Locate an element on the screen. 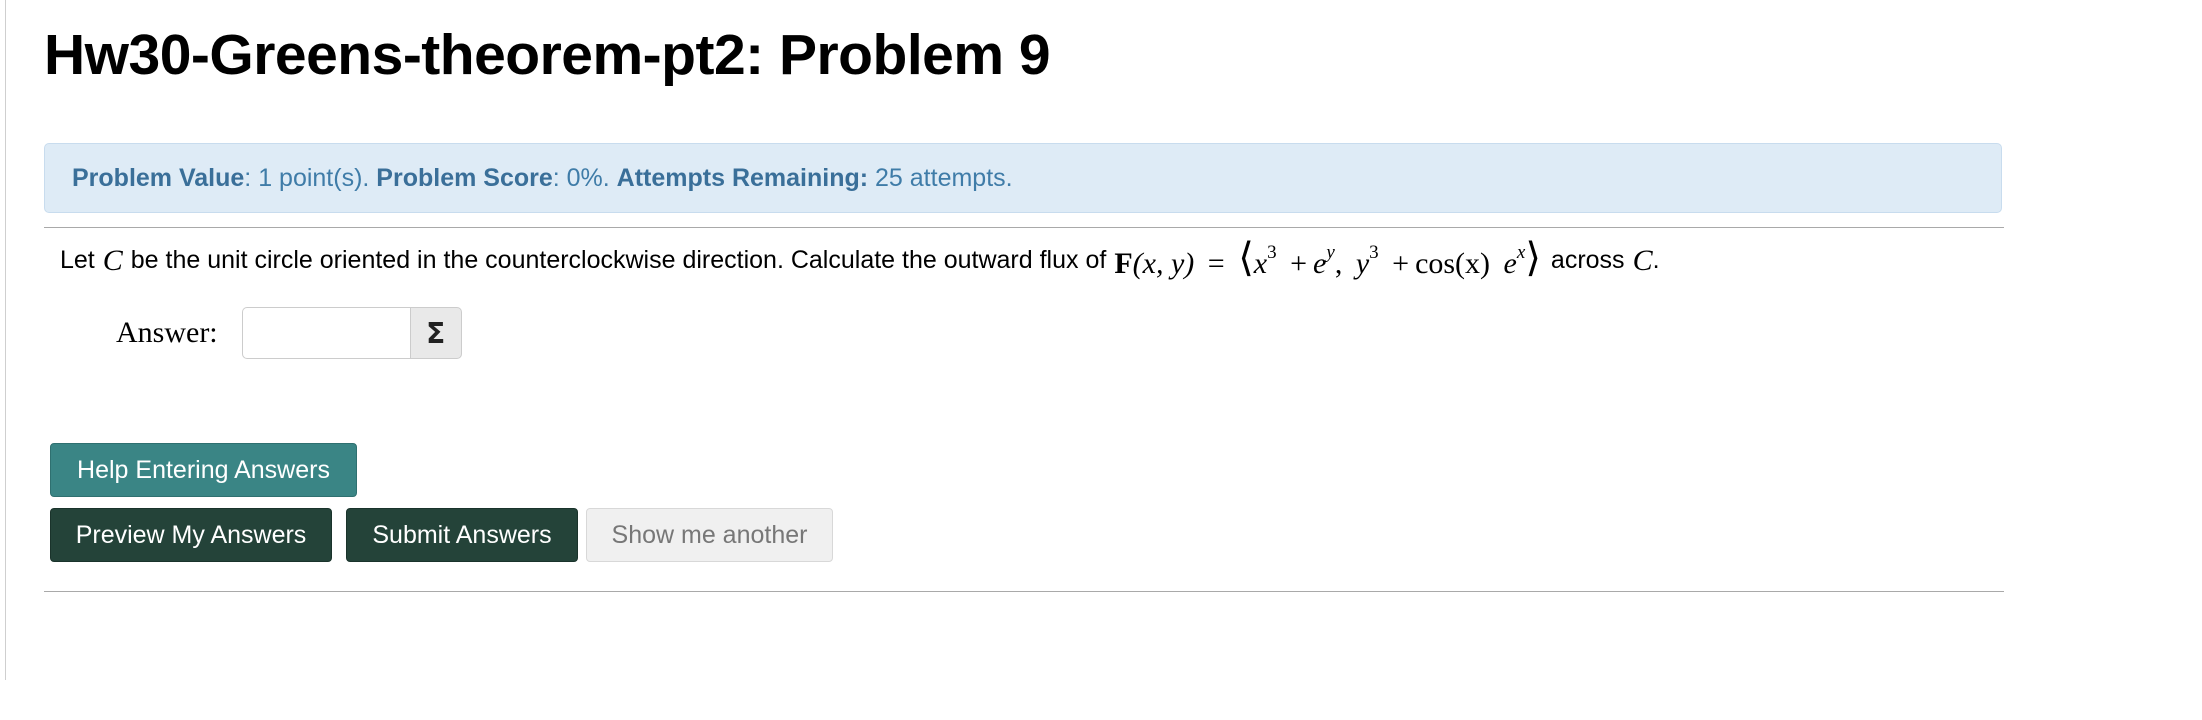 The width and height of the screenshot is (2202, 720). problem-value-label: Problem Value is located at coordinates (158, 177).